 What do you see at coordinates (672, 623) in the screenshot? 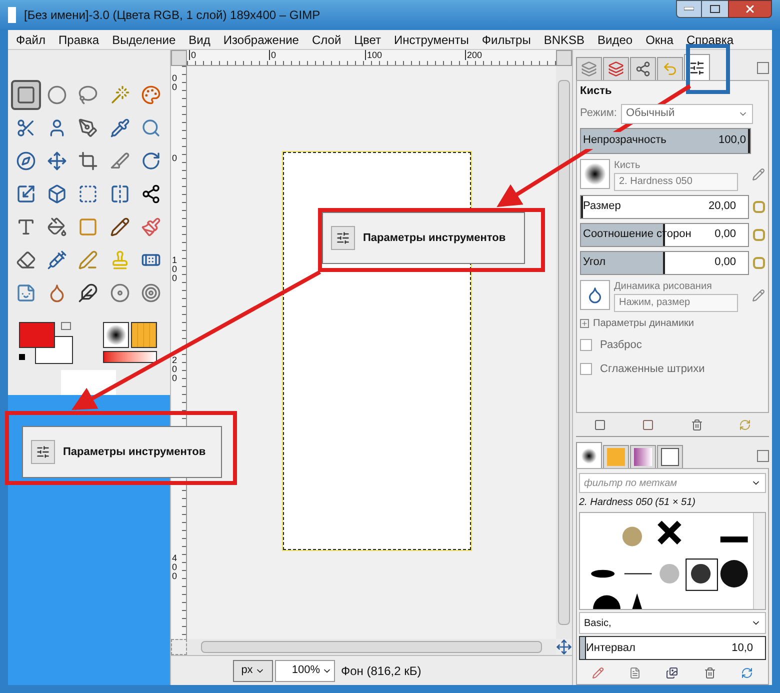
I see `preset-dropdown: Basic,` at bounding box center [672, 623].